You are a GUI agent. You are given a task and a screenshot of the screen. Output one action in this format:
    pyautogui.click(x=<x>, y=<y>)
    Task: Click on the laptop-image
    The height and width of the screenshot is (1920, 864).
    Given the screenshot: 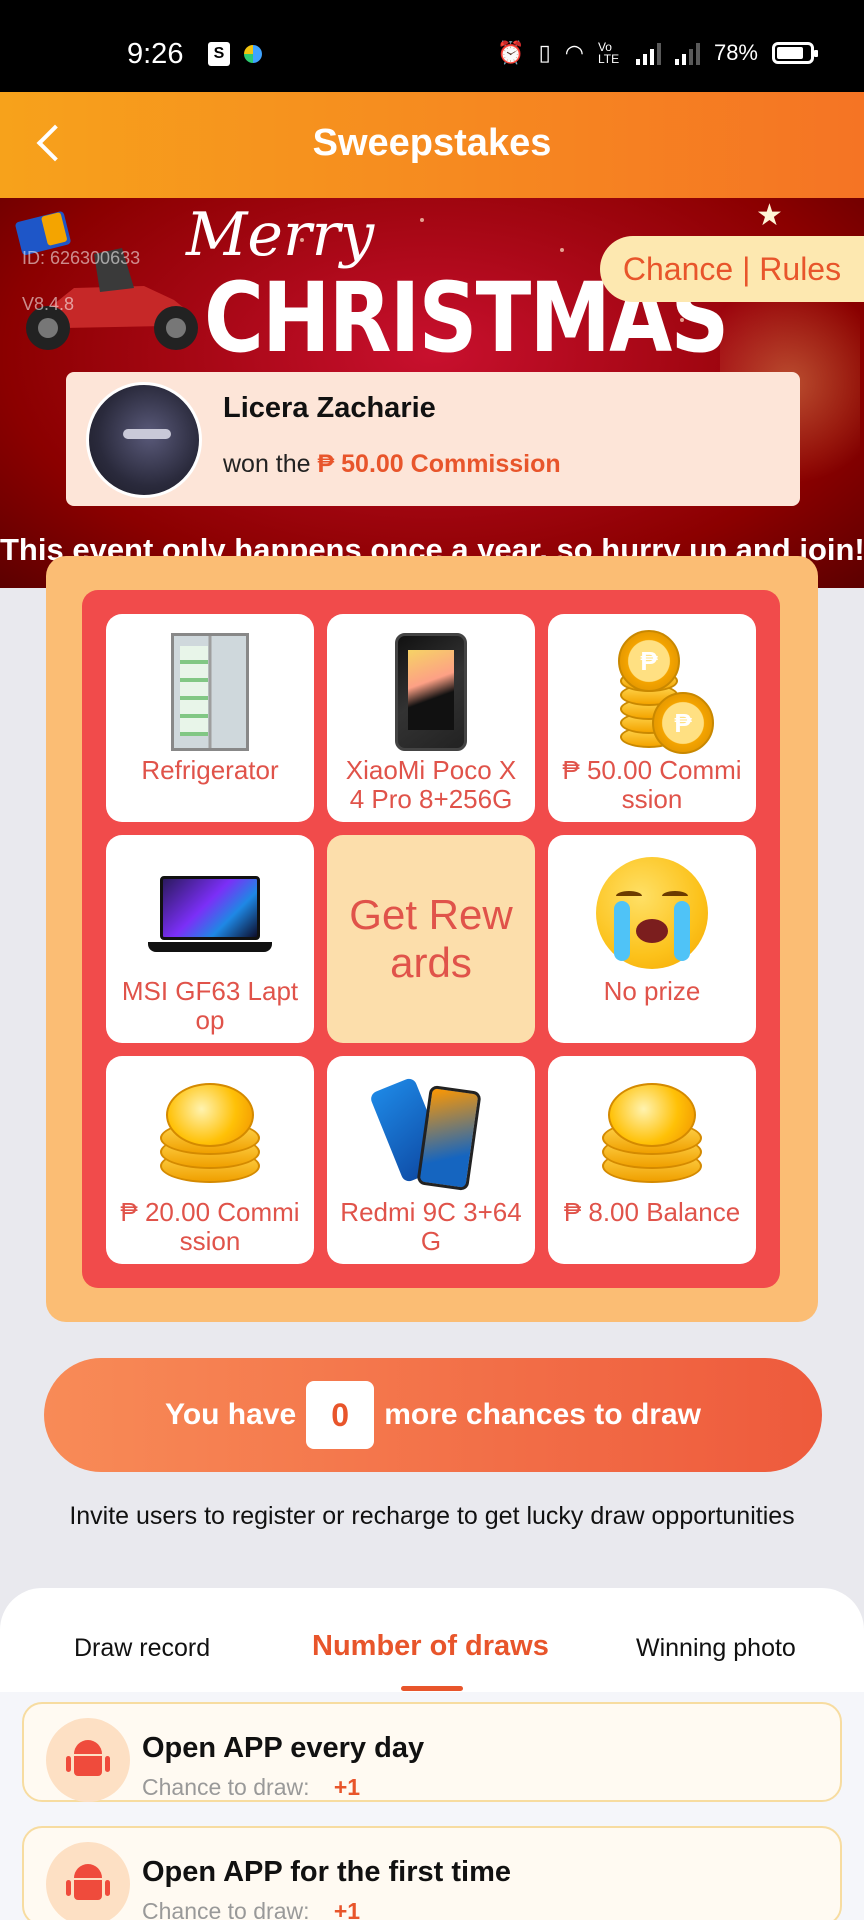 What is the action you would take?
    pyautogui.click(x=210, y=913)
    